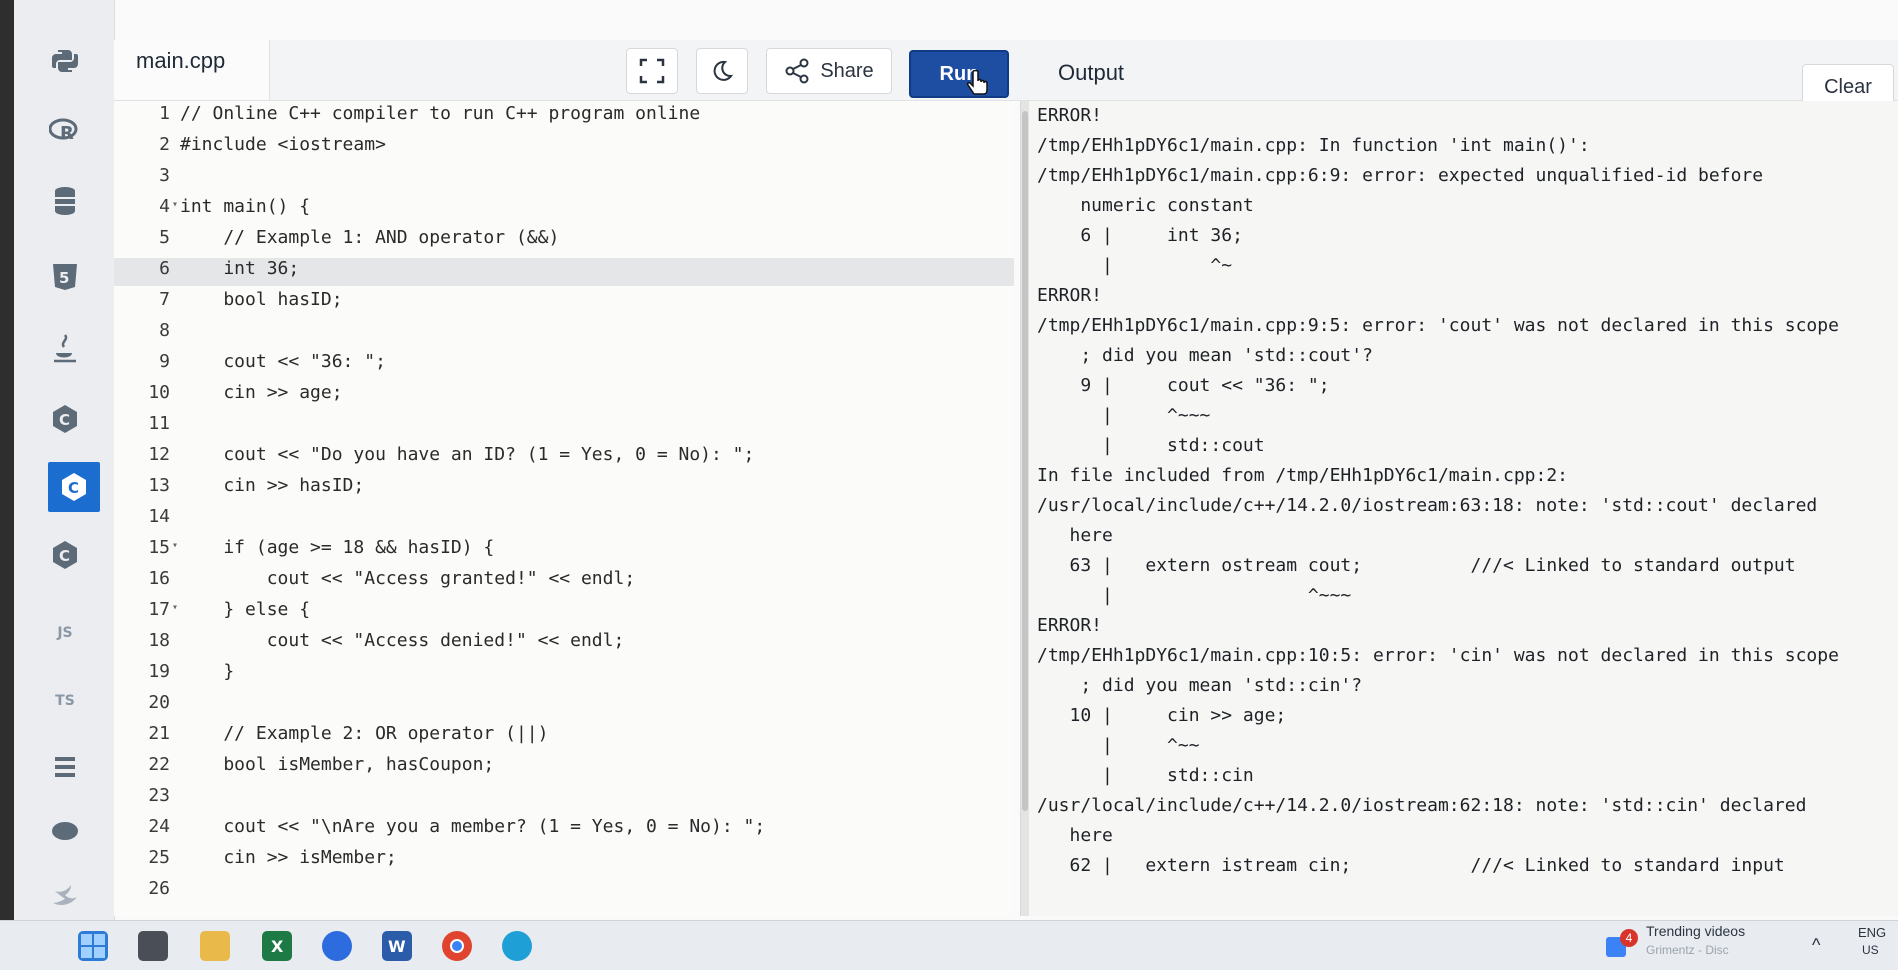 This screenshot has width=1898, height=970. What do you see at coordinates (159, 454) in the screenshot?
I see `line-number: 12` at bounding box center [159, 454].